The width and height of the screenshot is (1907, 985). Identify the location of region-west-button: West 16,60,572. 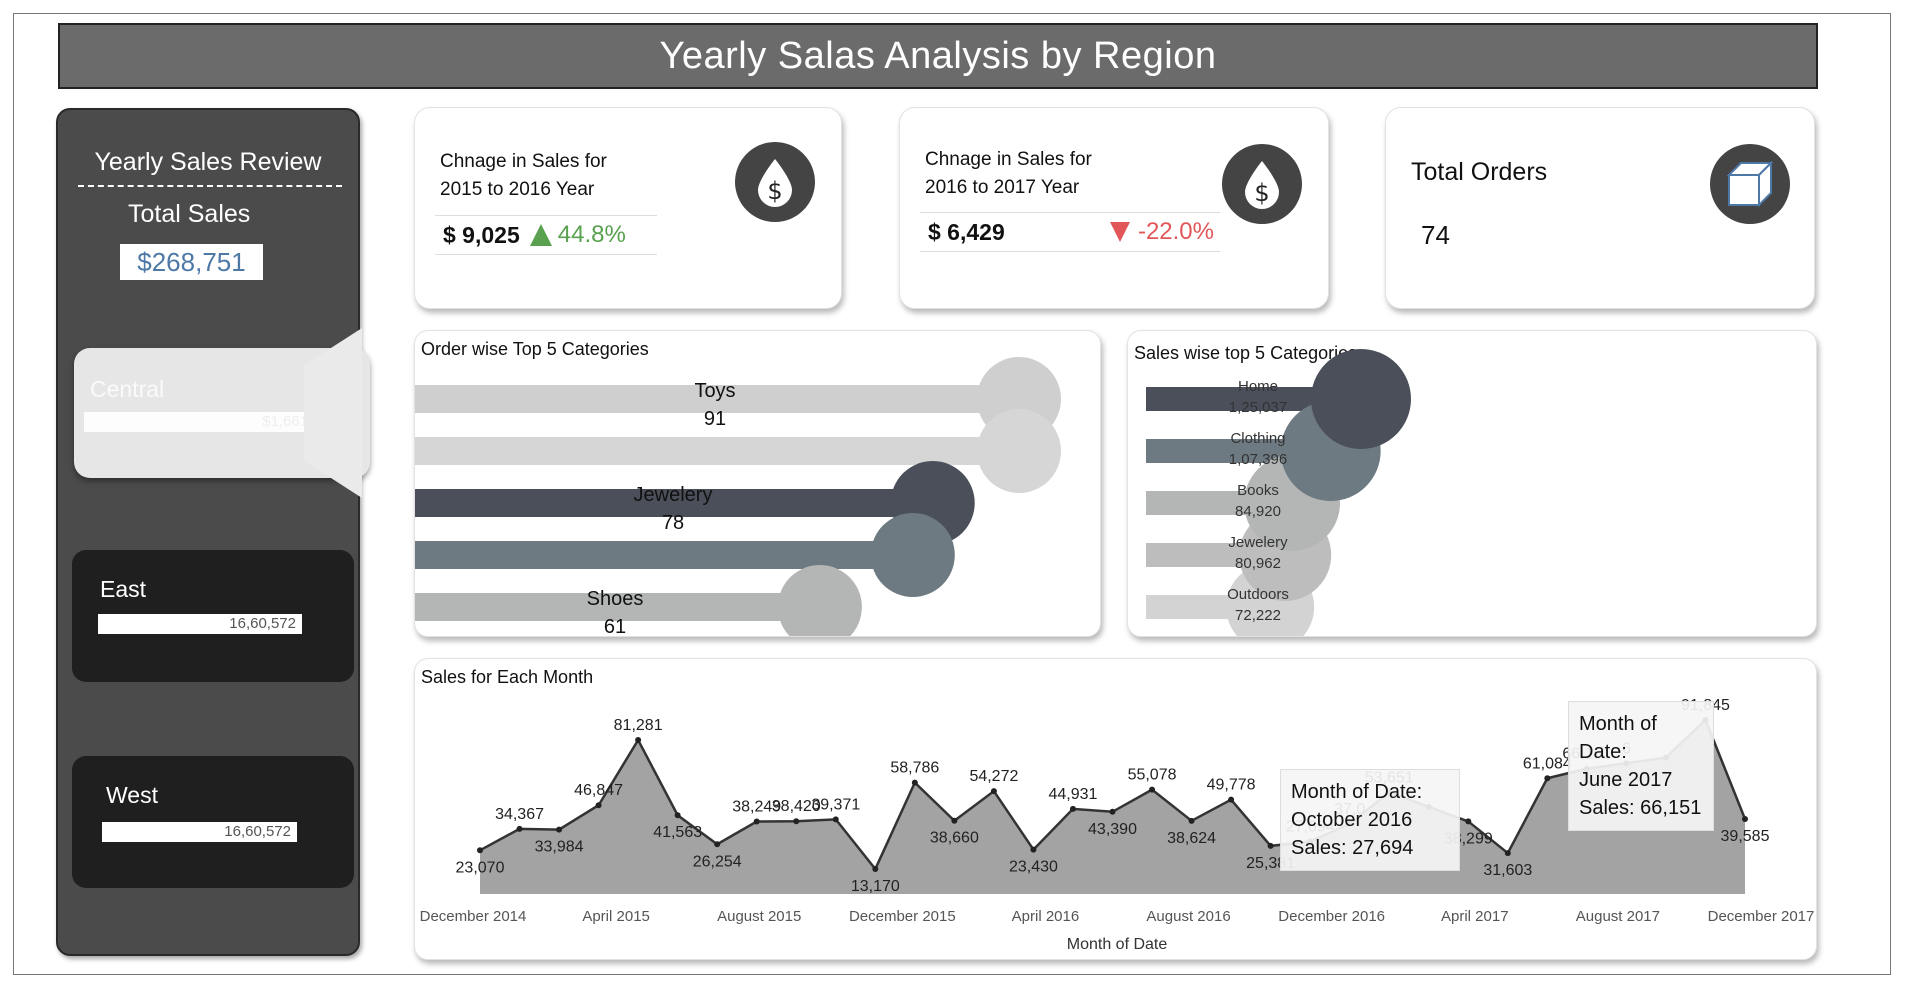
(213, 822).